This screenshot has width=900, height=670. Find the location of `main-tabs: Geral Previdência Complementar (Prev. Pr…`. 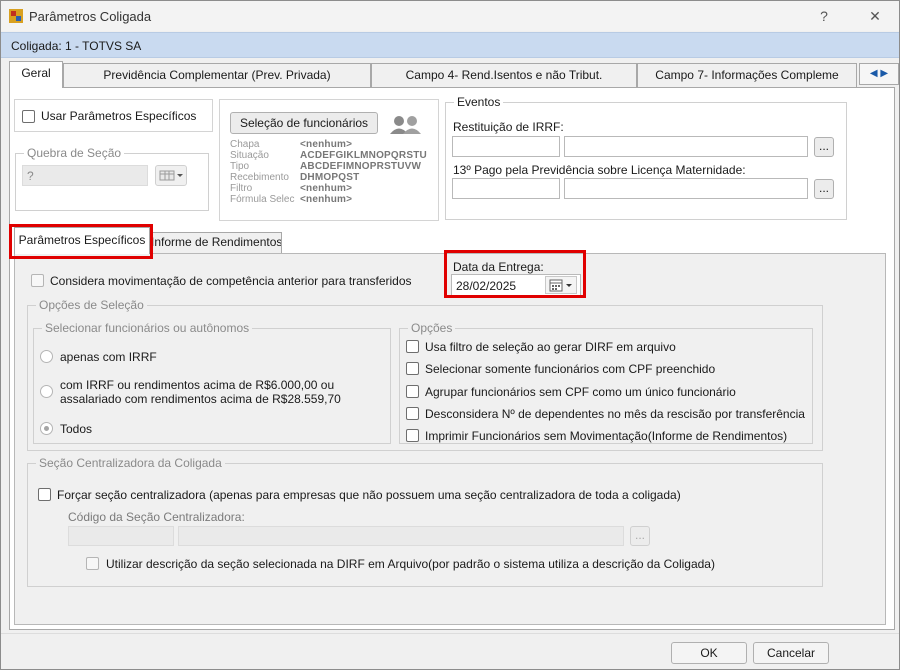

main-tabs: Geral Previdência Complementar (Prev. Pr… is located at coordinates (454, 74).